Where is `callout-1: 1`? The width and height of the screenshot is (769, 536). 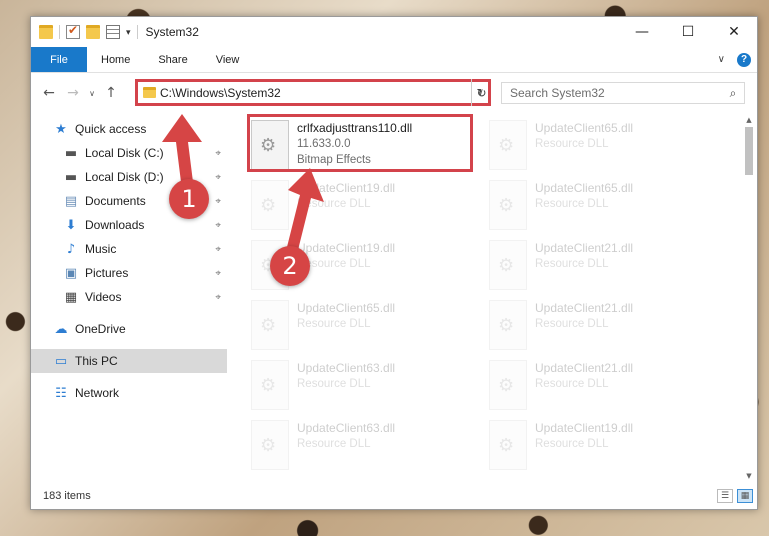 callout-1: 1 is located at coordinates (189, 199).